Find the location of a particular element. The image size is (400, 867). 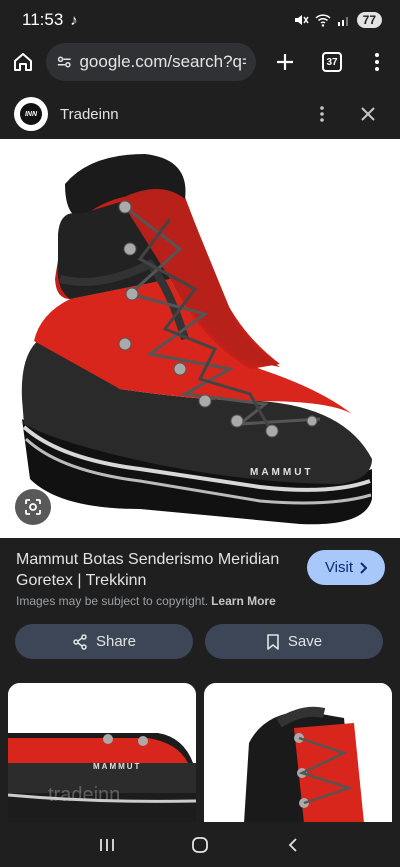

visit-button: Visit is located at coordinates (346, 567).